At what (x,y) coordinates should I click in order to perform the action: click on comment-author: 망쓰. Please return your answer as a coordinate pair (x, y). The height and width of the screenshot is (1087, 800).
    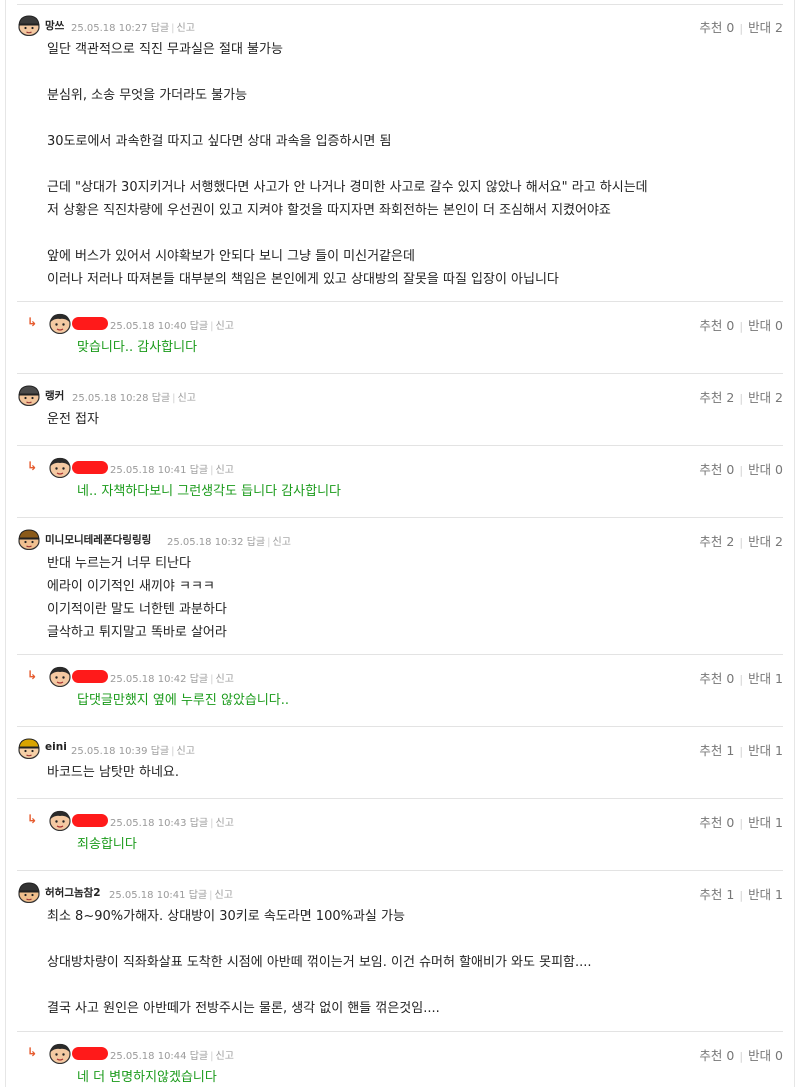
    Looking at the image, I should click on (54, 25).